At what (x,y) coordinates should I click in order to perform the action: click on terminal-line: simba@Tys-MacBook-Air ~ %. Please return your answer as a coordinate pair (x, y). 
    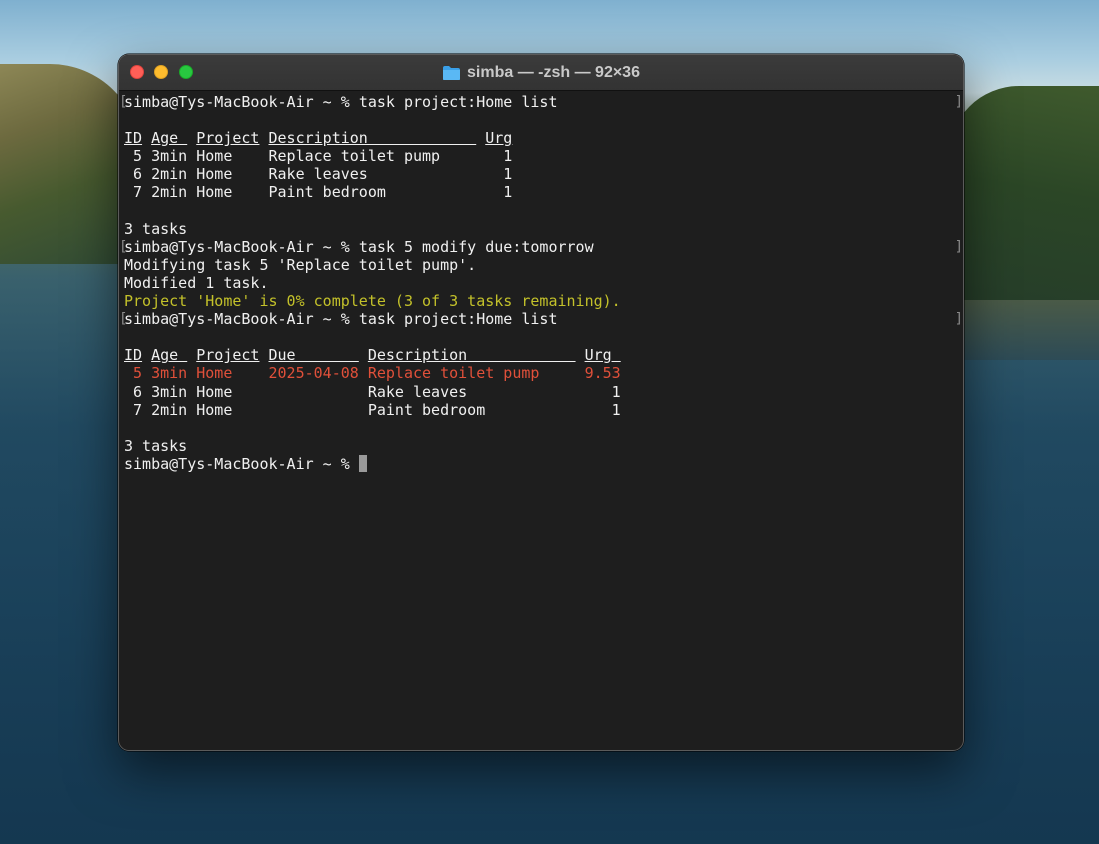
    Looking at the image, I should click on (543, 463).